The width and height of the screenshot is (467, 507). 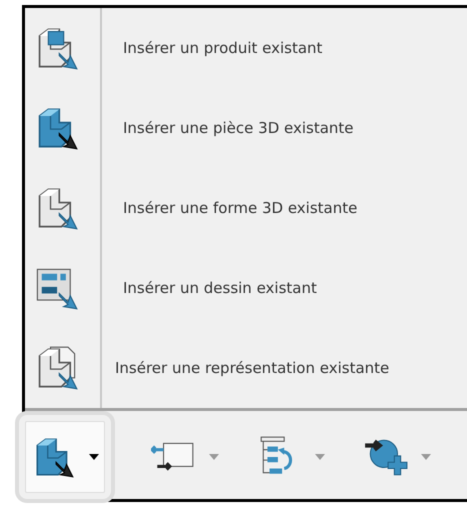 What do you see at coordinates (222, 48) in the screenshot?
I see `menu-item-label: Insérer un produit existant` at bounding box center [222, 48].